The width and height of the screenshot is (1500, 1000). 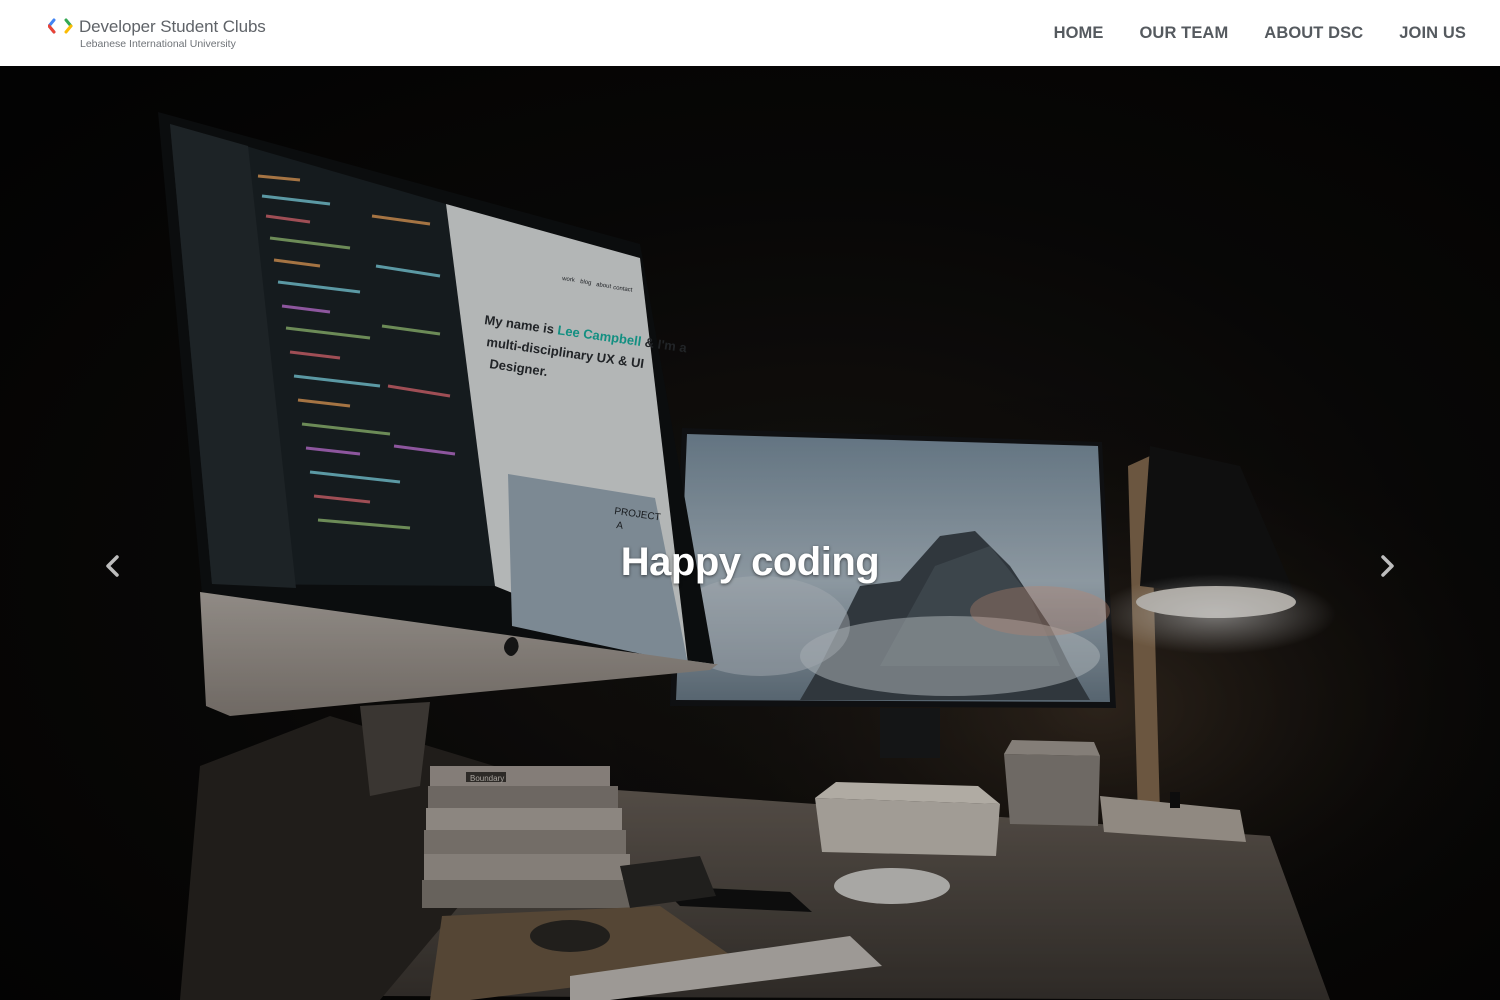 What do you see at coordinates (1184, 33) in the screenshot?
I see `nav-our-team-link: OUR TEAM` at bounding box center [1184, 33].